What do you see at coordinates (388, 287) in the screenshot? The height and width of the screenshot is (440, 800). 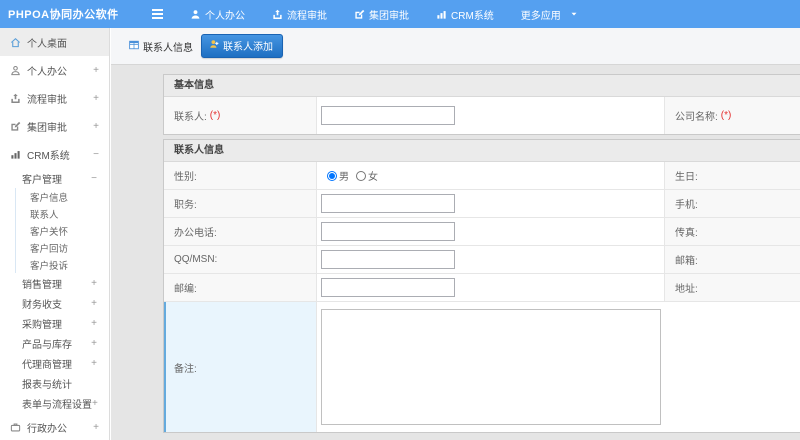 I see `zip-code-input` at bounding box center [388, 287].